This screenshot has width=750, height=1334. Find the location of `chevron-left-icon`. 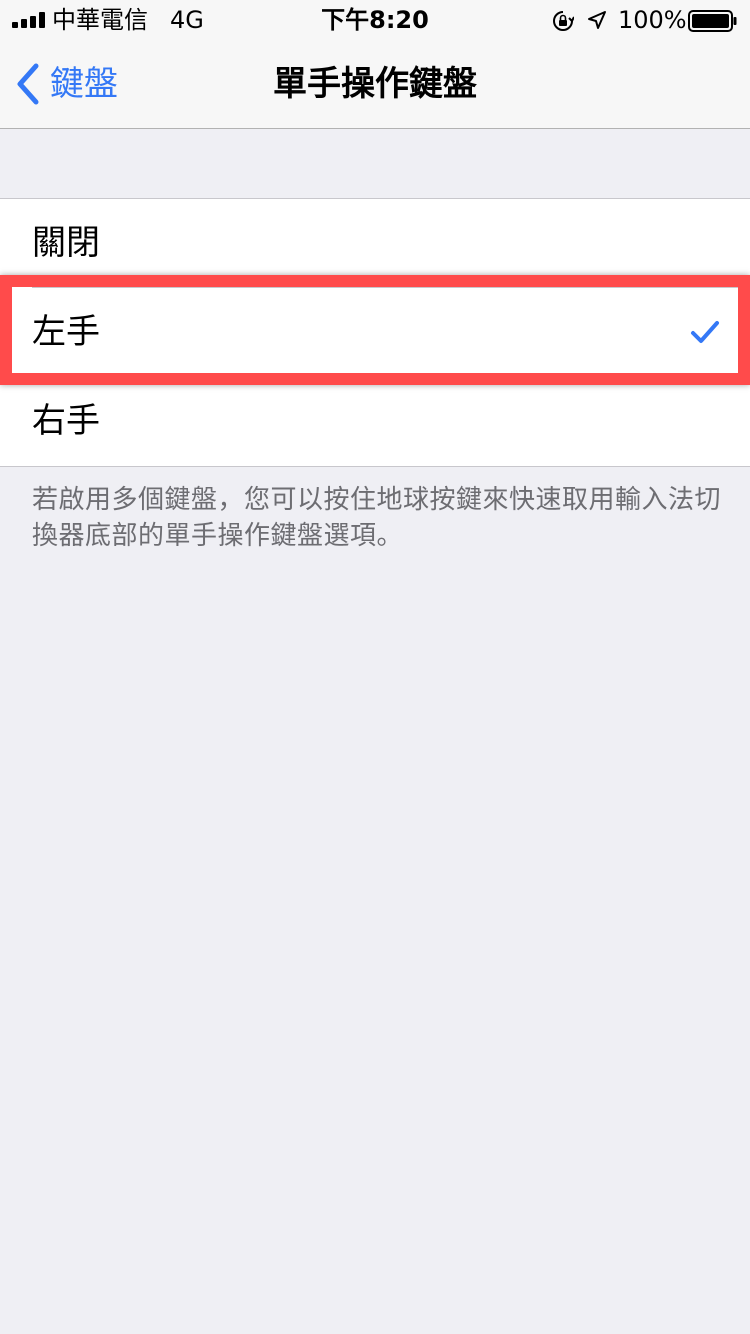

chevron-left-icon is located at coordinates (28, 84).